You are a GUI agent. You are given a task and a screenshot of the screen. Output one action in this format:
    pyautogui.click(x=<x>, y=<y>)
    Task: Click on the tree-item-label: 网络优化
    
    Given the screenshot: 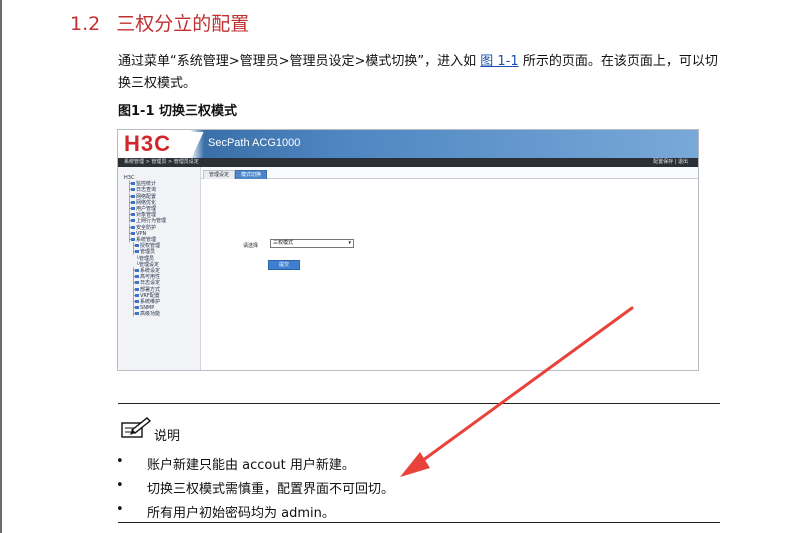 What is the action you would take?
    pyautogui.click(x=146, y=202)
    